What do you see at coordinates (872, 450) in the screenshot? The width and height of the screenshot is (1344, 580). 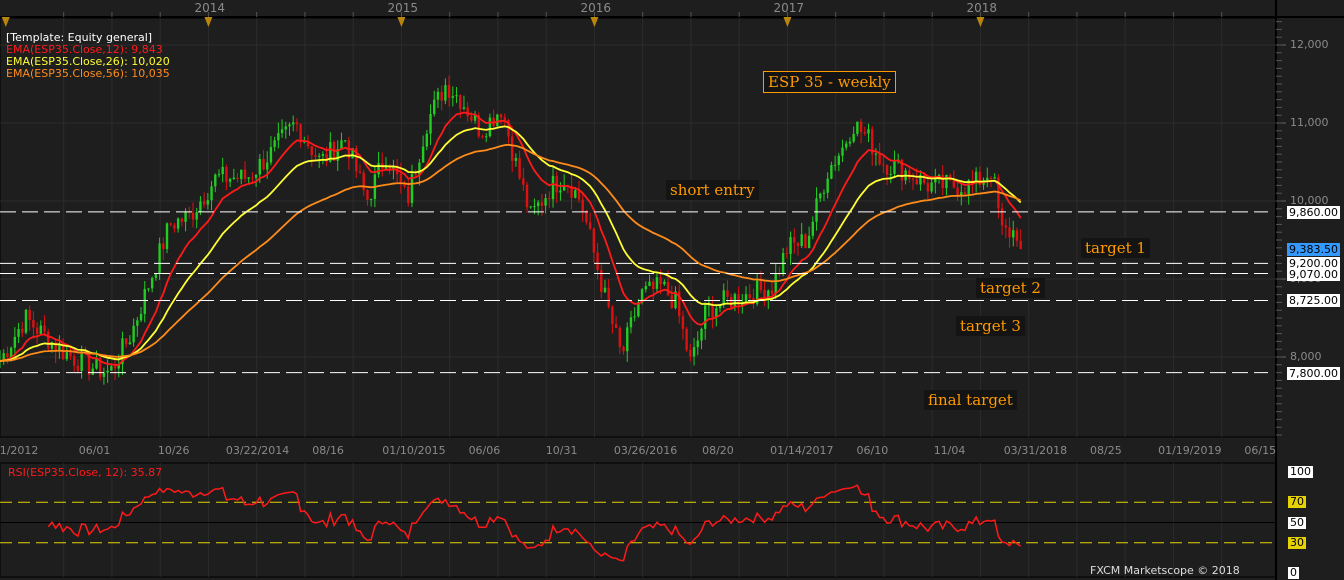 I see `x-tick-label: 06/10` at bounding box center [872, 450].